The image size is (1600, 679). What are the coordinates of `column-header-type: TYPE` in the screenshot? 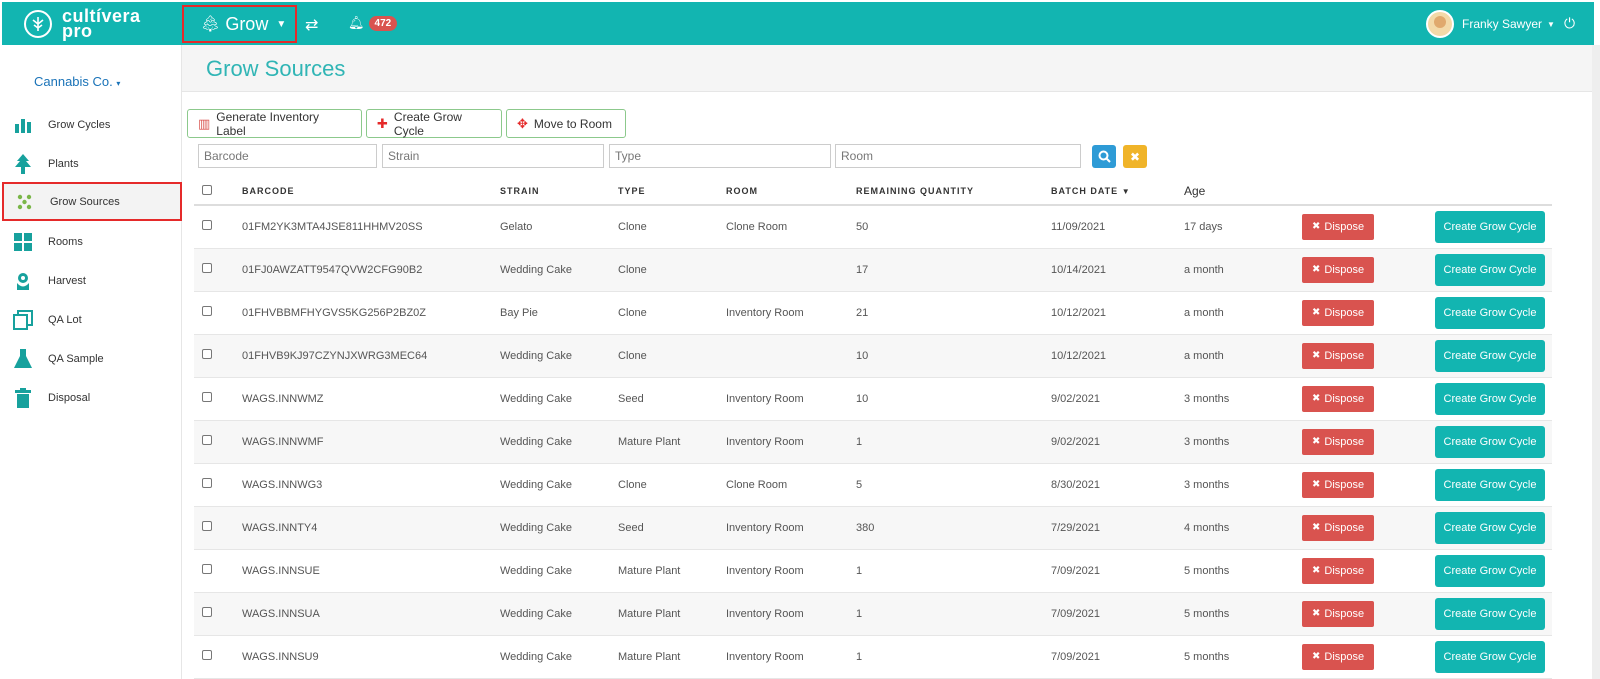 It's located at (672, 191).